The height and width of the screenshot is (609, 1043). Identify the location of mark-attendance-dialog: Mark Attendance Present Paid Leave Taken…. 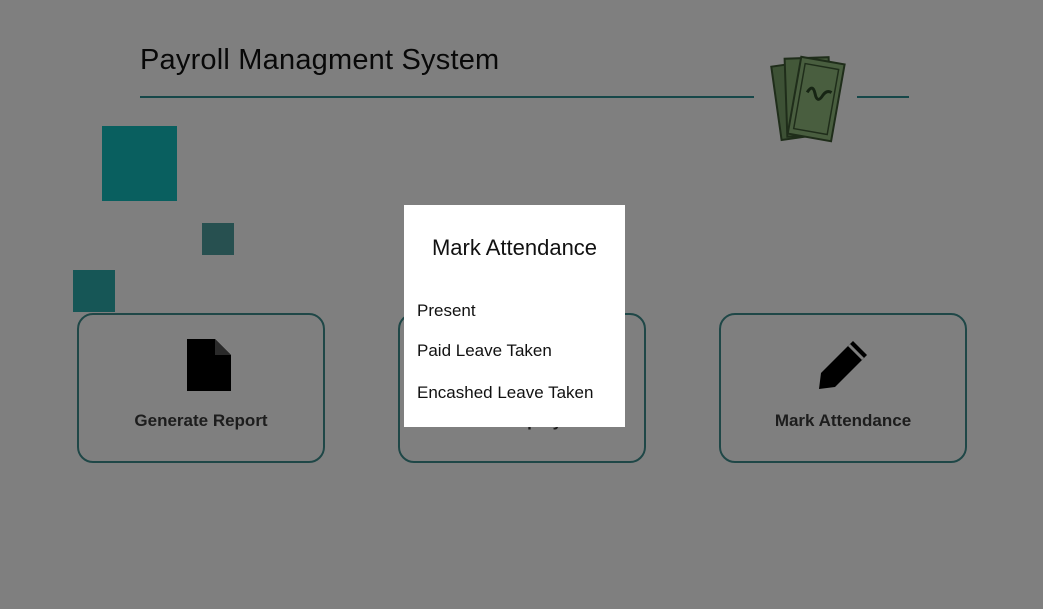
(514, 316).